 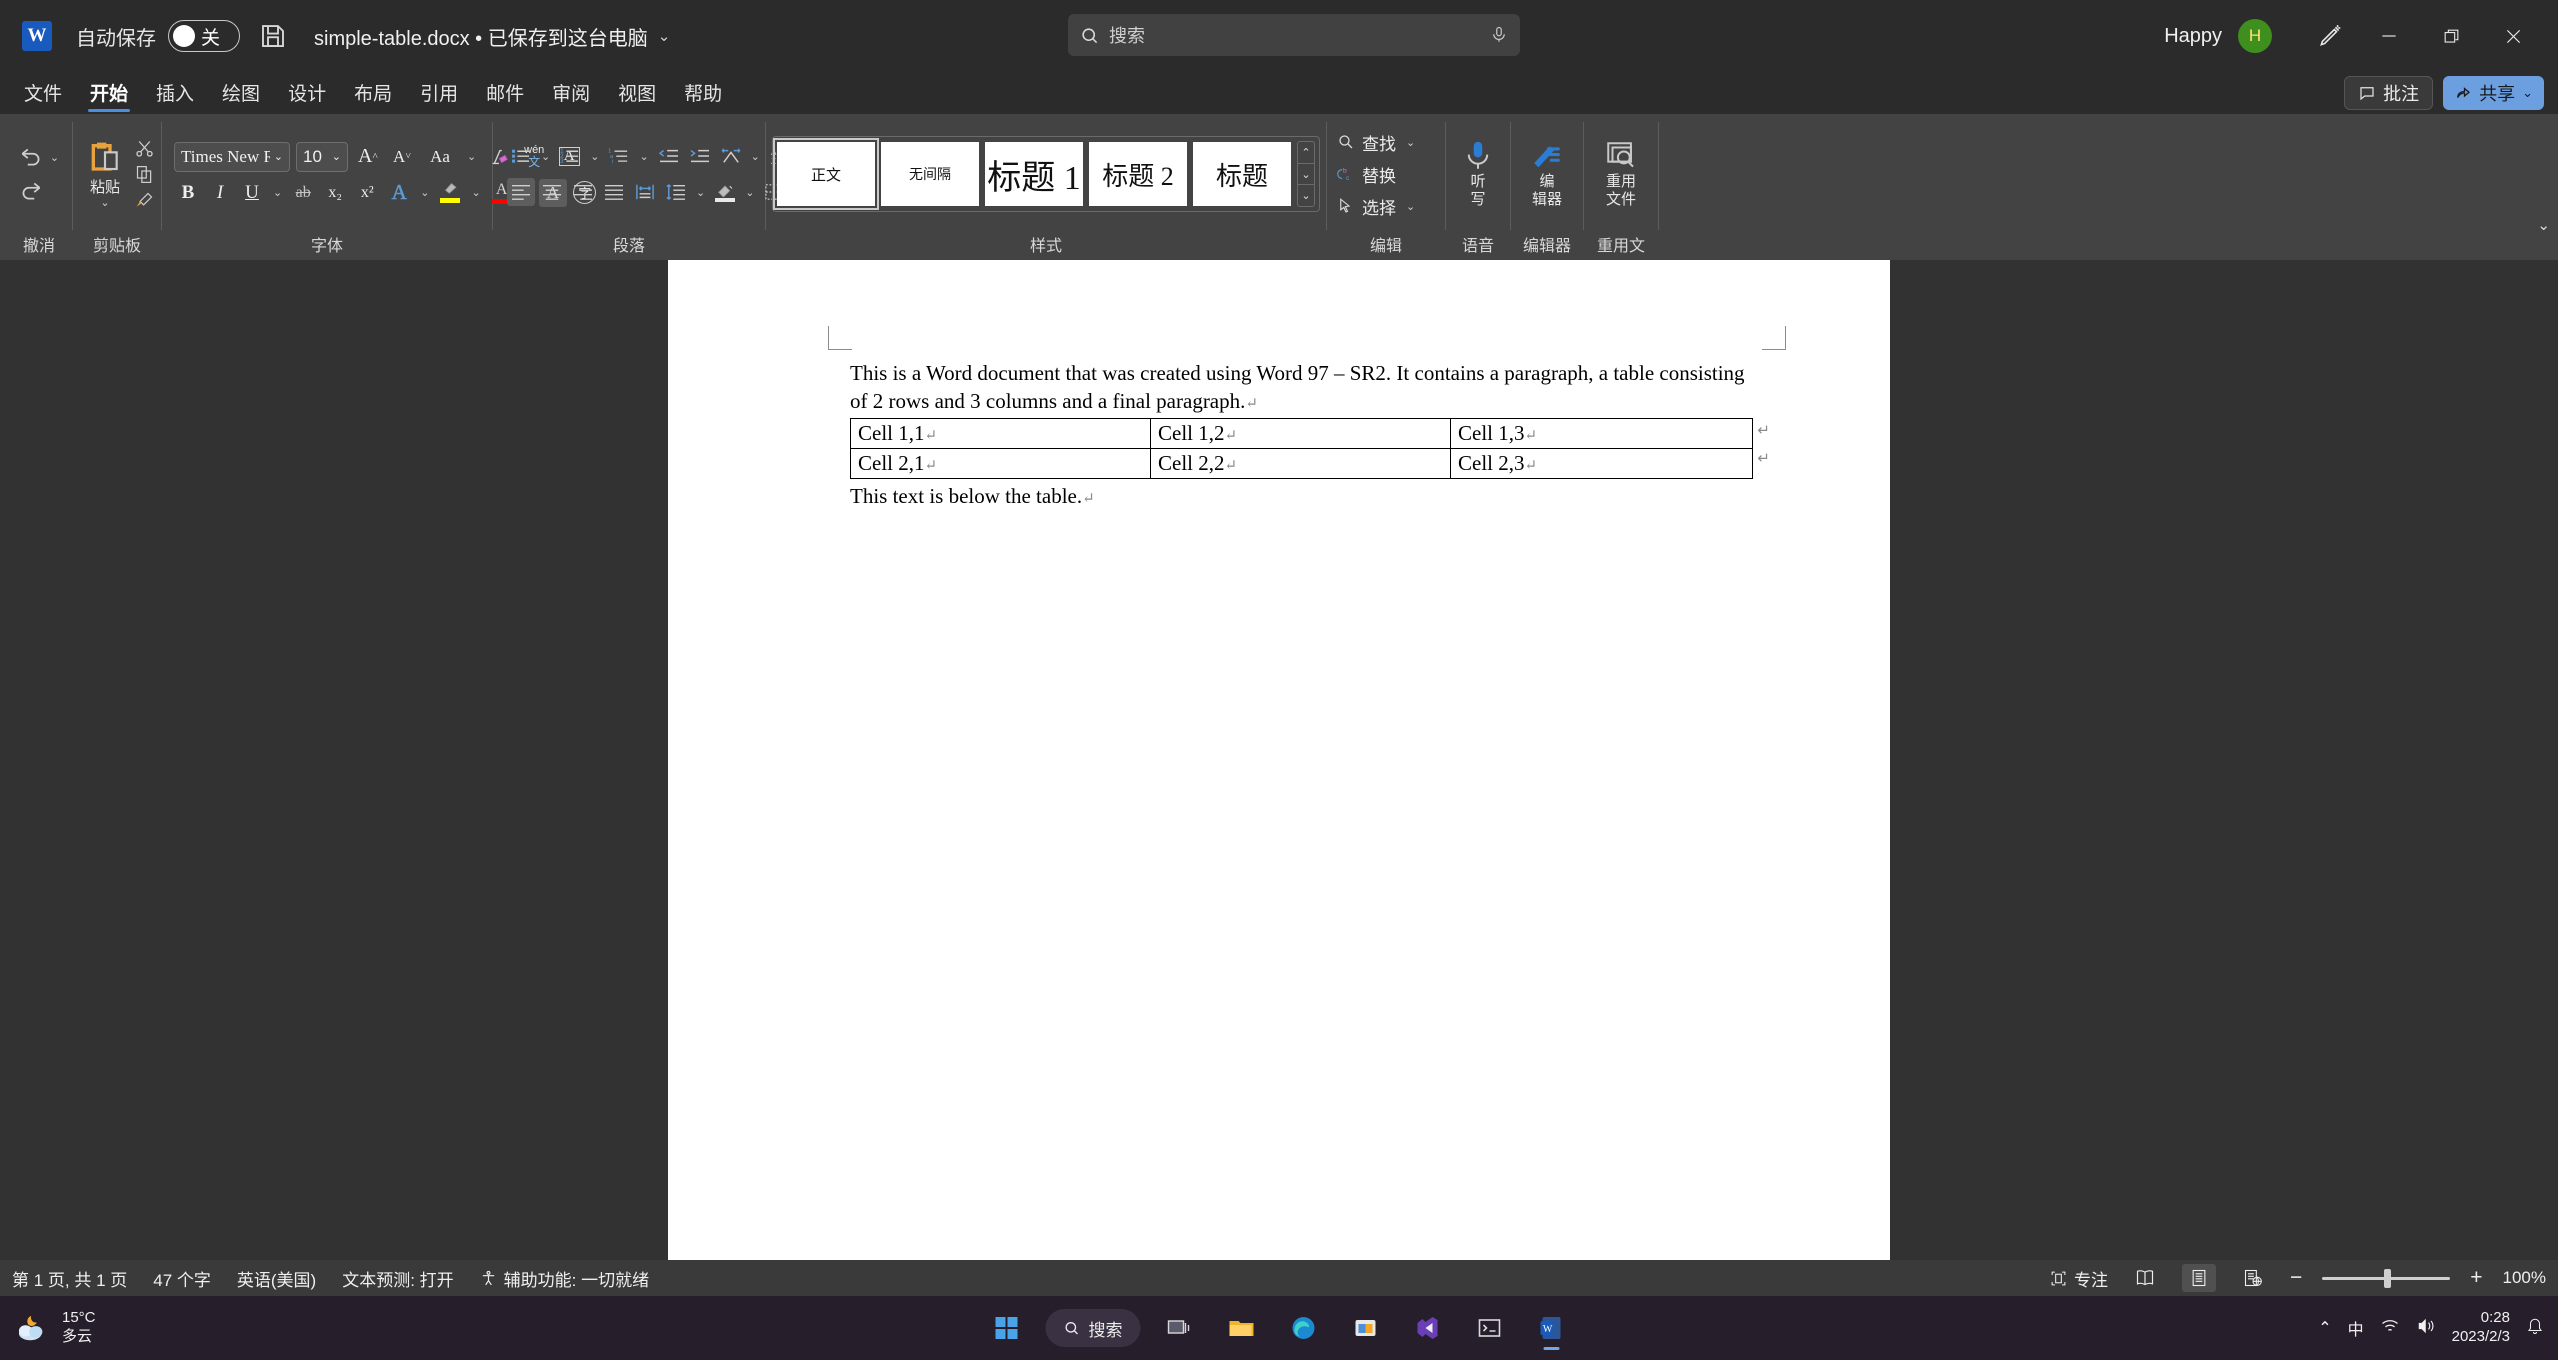 What do you see at coordinates (1301, 464) in the screenshot?
I see `table-row: Cell 2,1↵ Cell 2,2↵ Cell 2,3↵` at bounding box center [1301, 464].